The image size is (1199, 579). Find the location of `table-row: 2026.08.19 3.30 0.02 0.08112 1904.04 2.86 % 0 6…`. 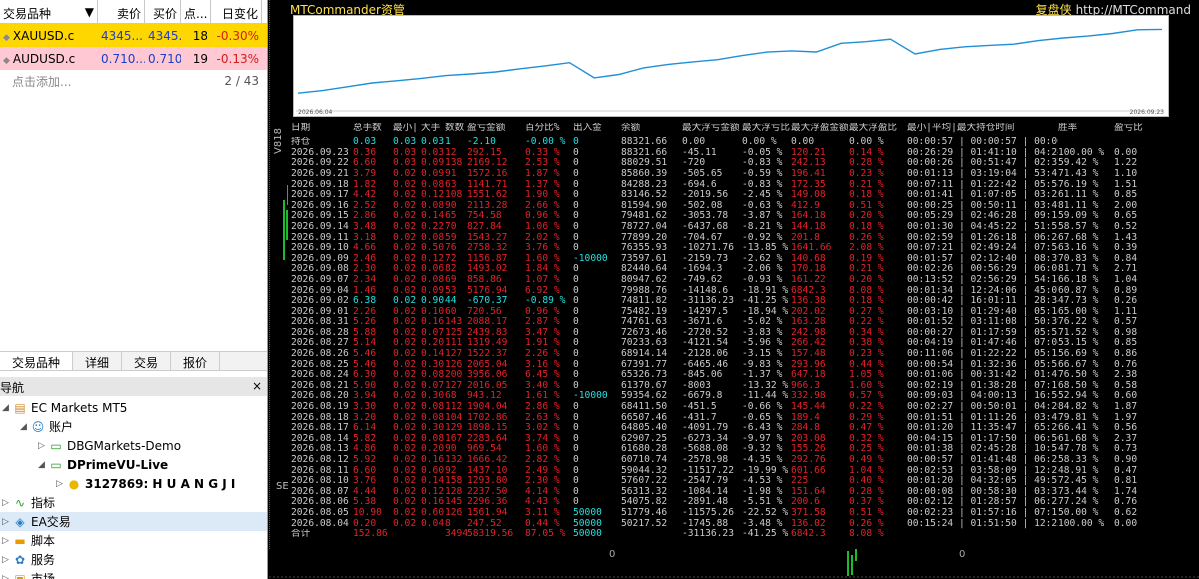

table-row: 2026.08.19 3.30 0.02 0.08112 1904.04 2.86 % 0 6… is located at coordinates (720, 407).